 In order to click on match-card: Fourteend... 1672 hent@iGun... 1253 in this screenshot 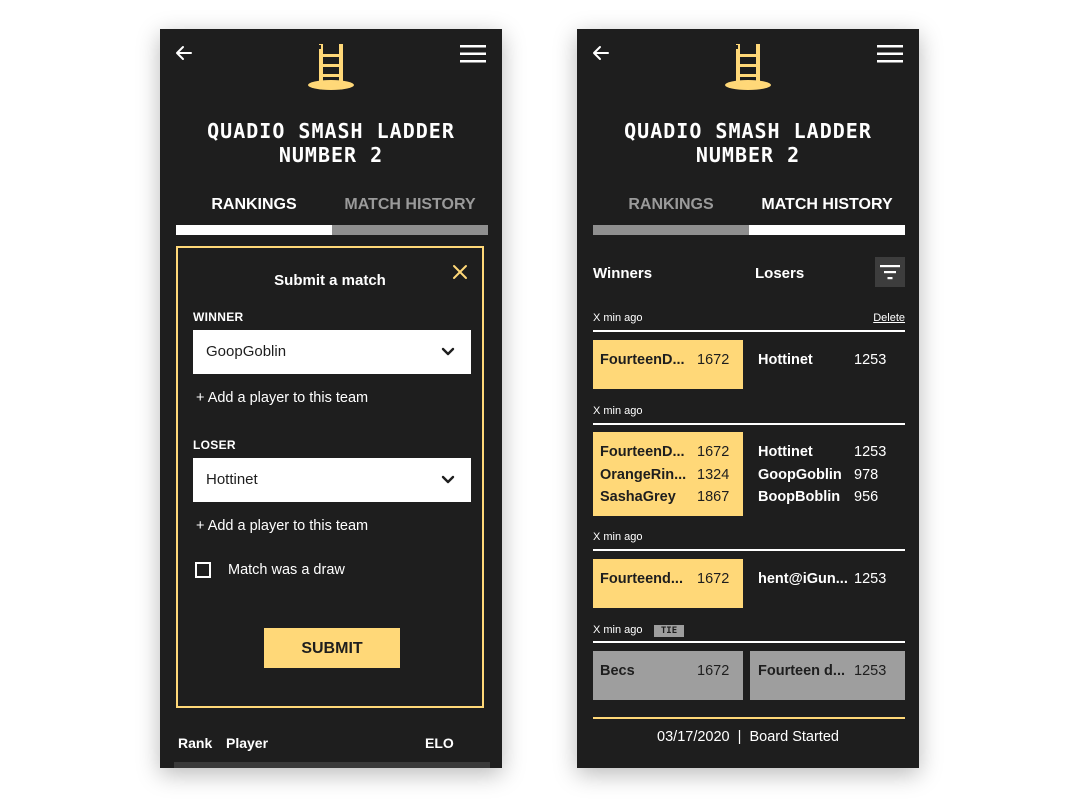, I will do `click(749, 583)`.